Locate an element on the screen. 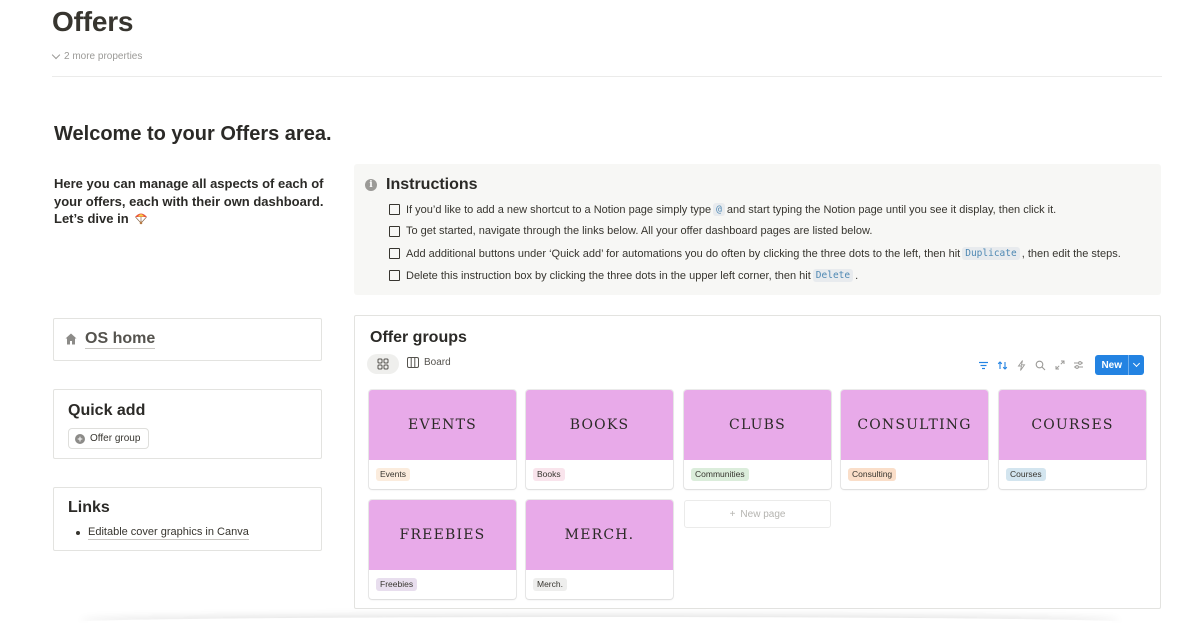 The image size is (1200, 623). links-title: Links is located at coordinates (89, 507).